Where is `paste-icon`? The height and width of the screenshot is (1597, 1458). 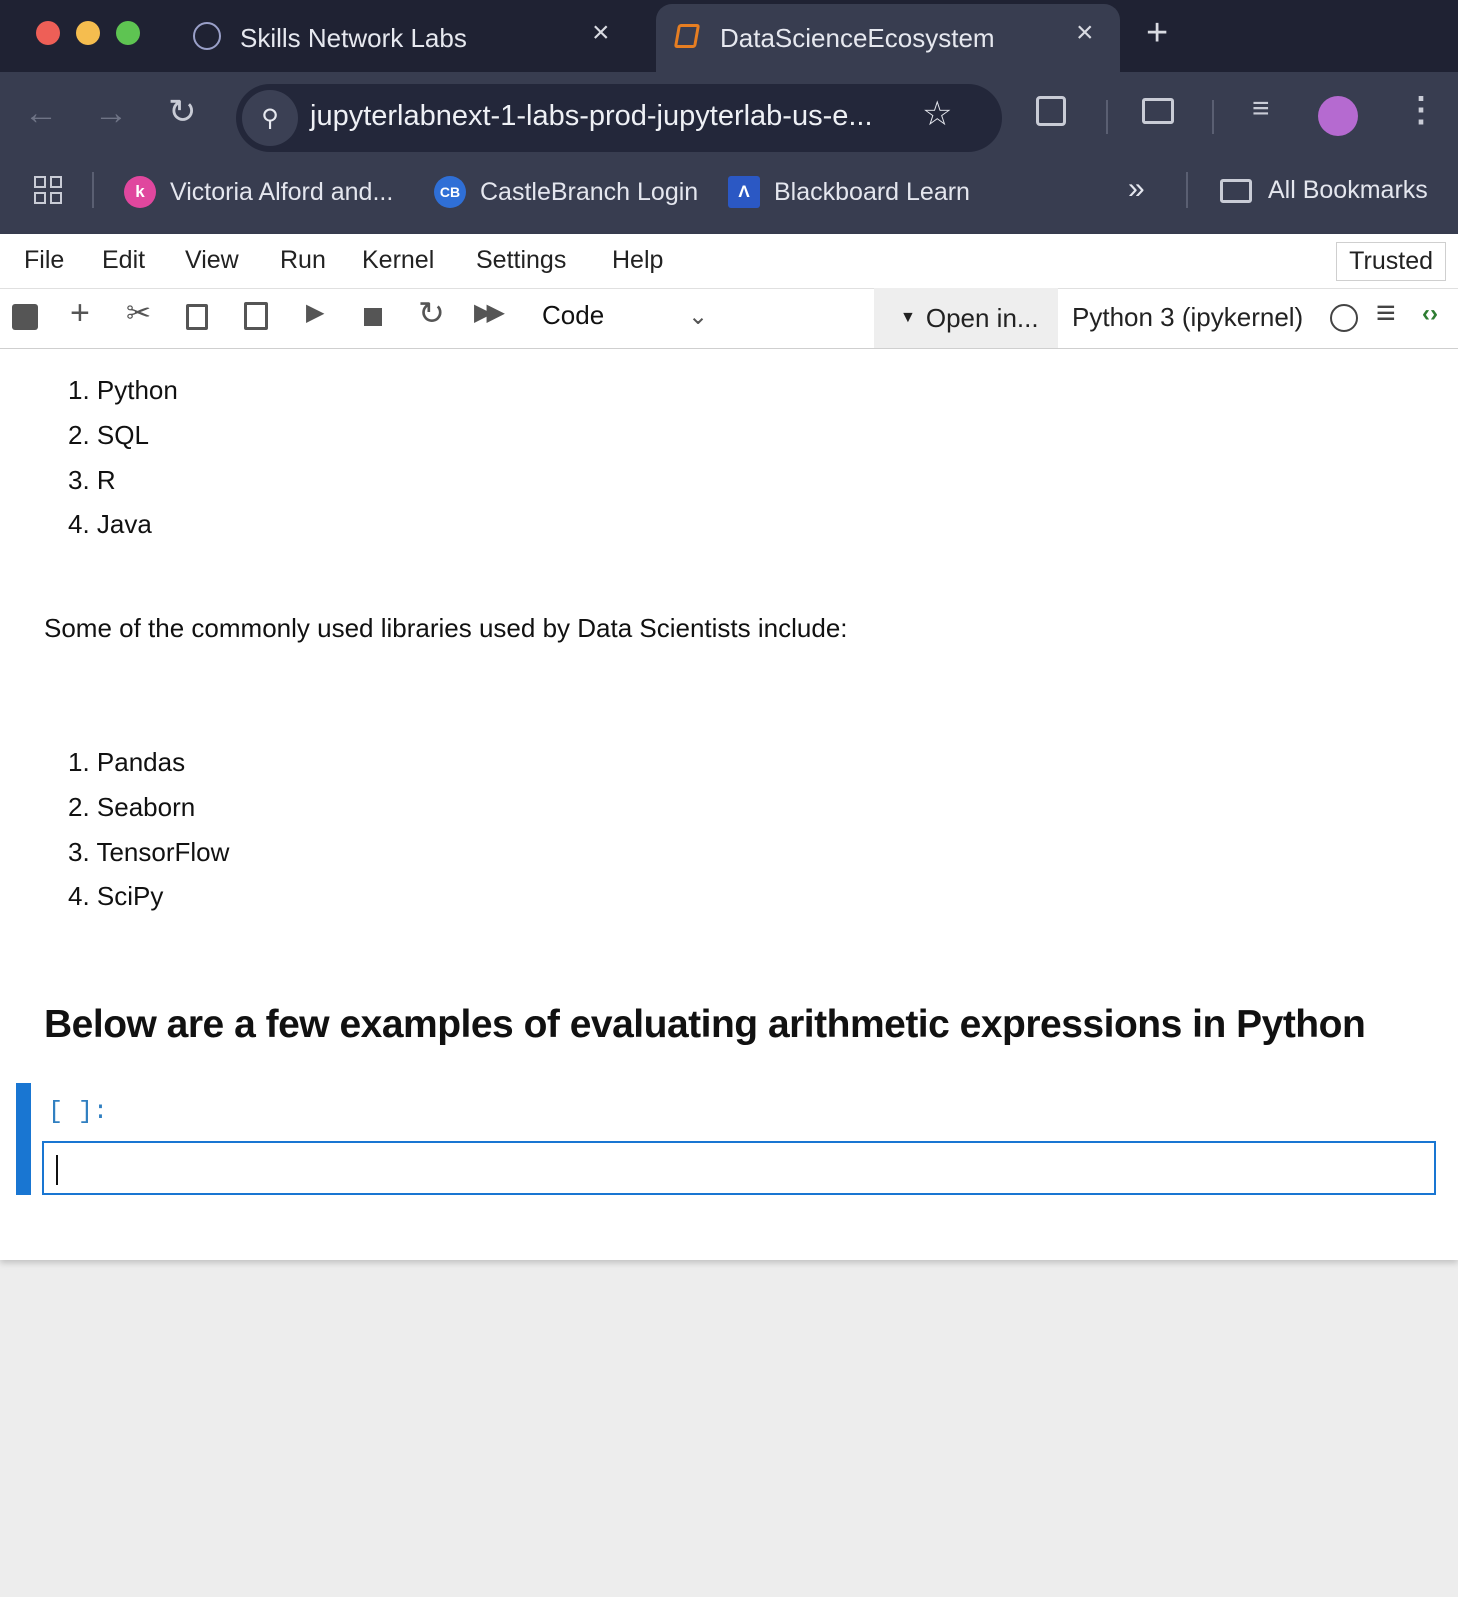
paste-icon is located at coordinates (256, 316).